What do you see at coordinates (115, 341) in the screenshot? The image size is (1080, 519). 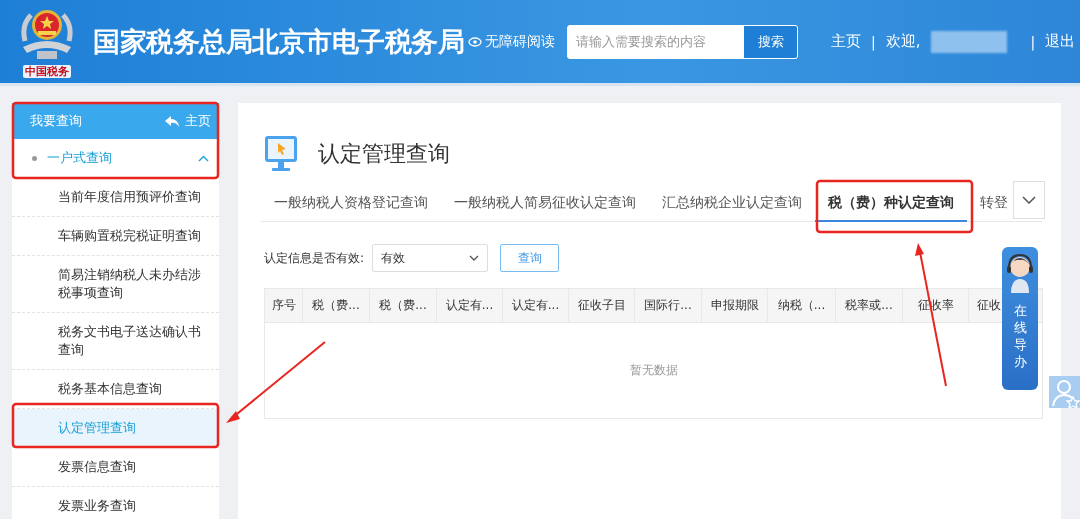 I see `menu-item: 税务文书电子送达确认书查询` at bounding box center [115, 341].